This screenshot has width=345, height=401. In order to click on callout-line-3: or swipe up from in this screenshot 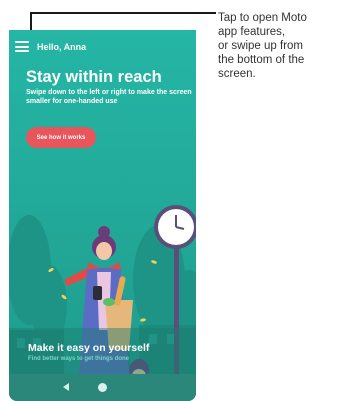, I will do `click(261, 46)`.